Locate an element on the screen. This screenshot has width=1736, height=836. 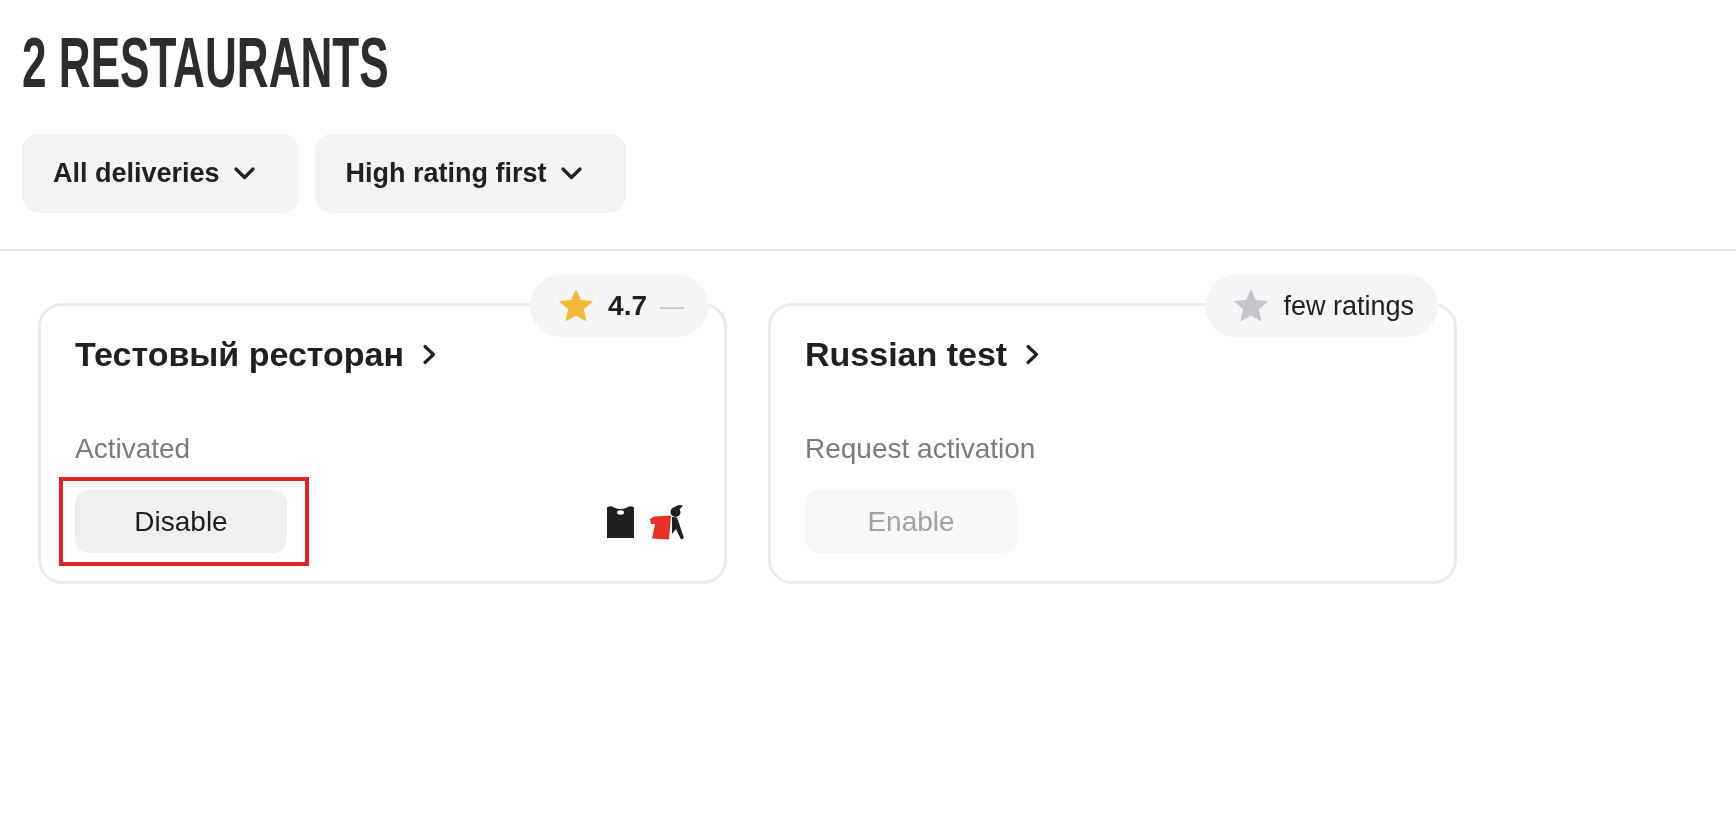
rating-value: few ratings is located at coordinates (1348, 306).